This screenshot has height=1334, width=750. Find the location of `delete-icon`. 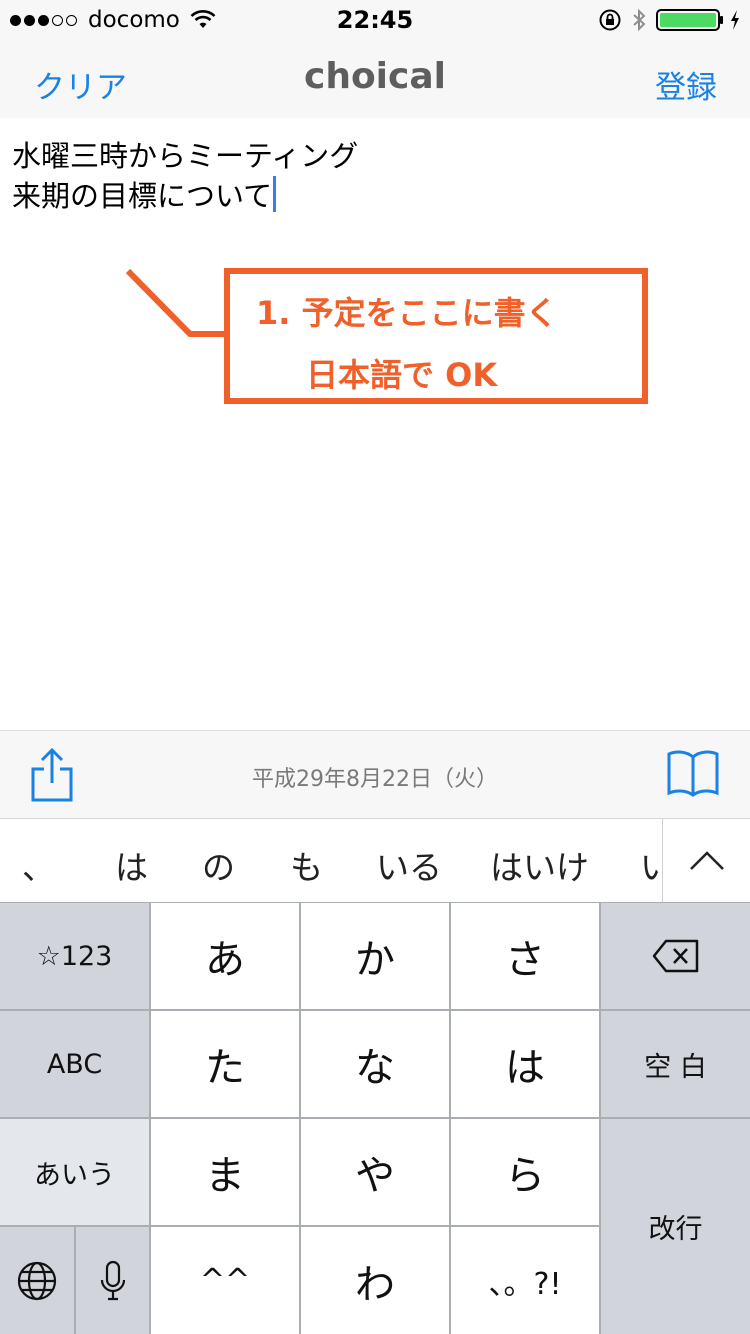

delete-icon is located at coordinates (675, 956).